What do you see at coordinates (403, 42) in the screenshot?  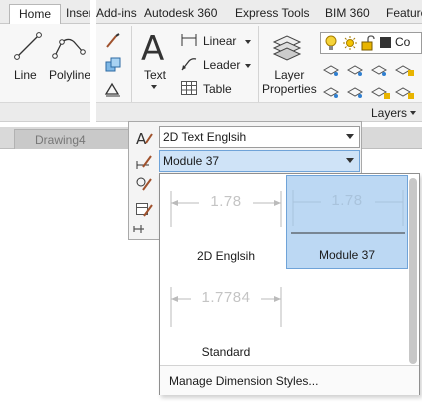 I see `layer-combo-text: Co` at bounding box center [403, 42].